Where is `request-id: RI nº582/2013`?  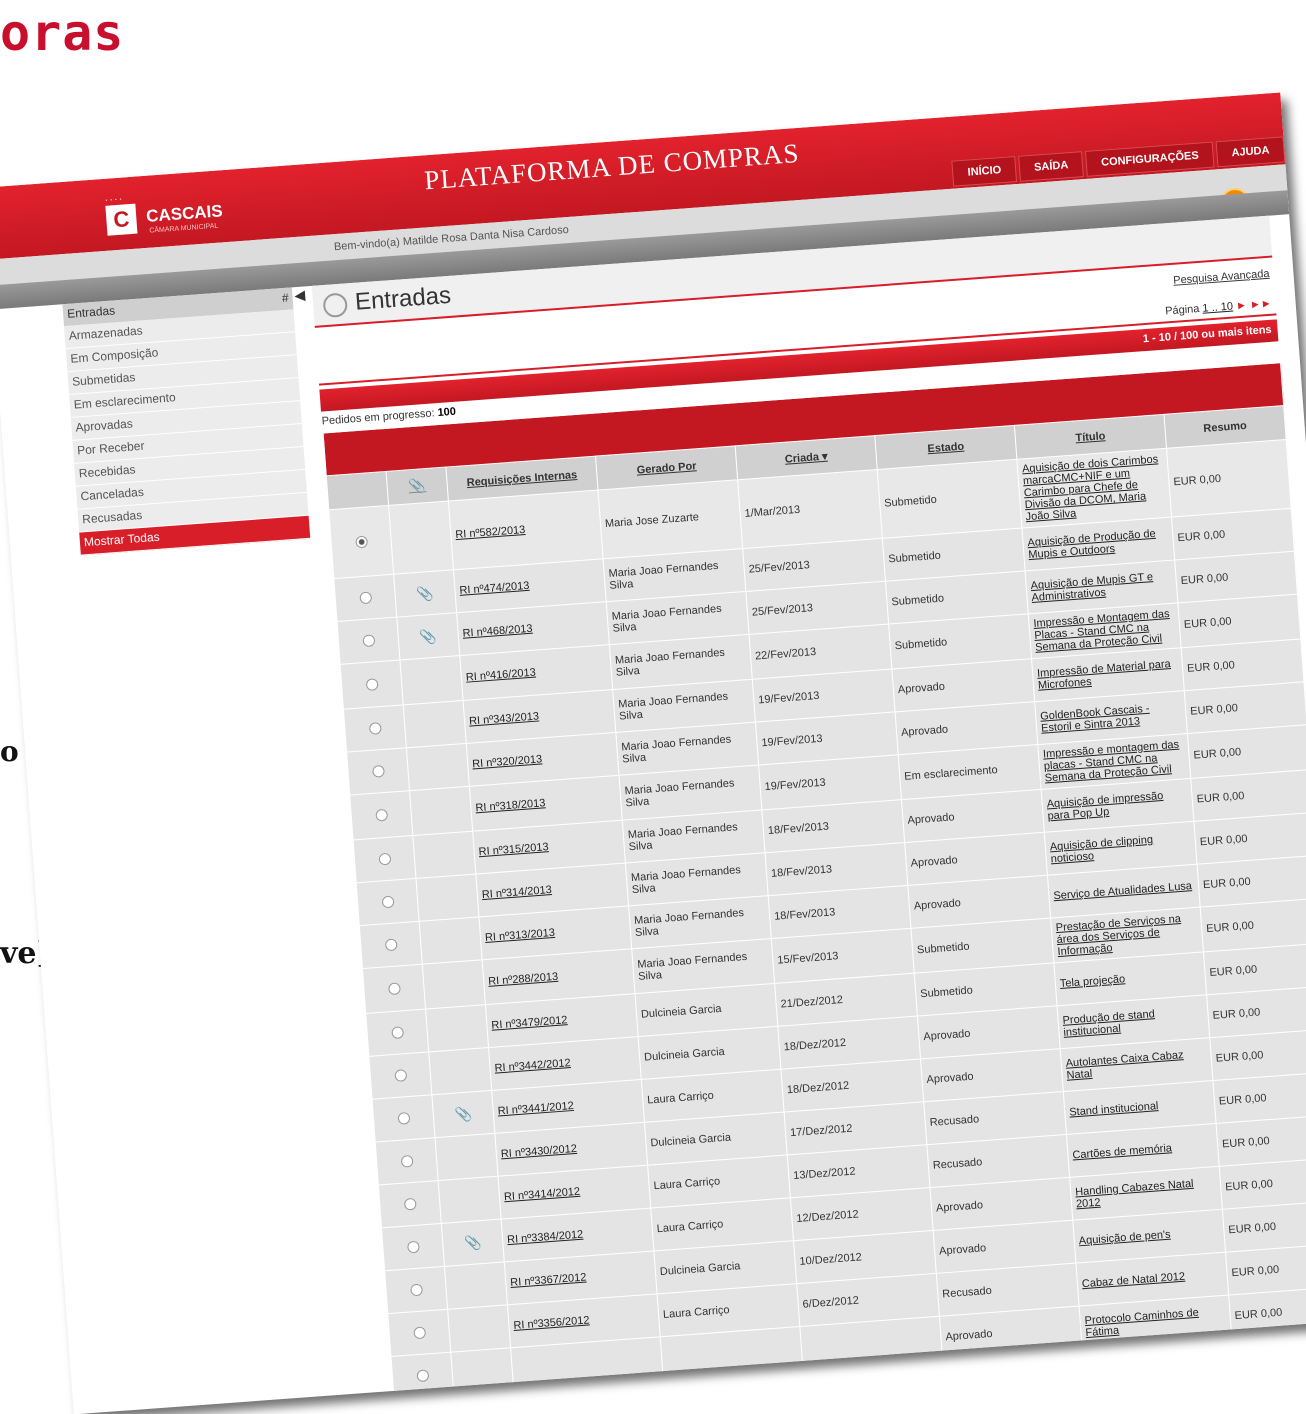
request-id: RI nº582/2013 is located at coordinates (526, 530).